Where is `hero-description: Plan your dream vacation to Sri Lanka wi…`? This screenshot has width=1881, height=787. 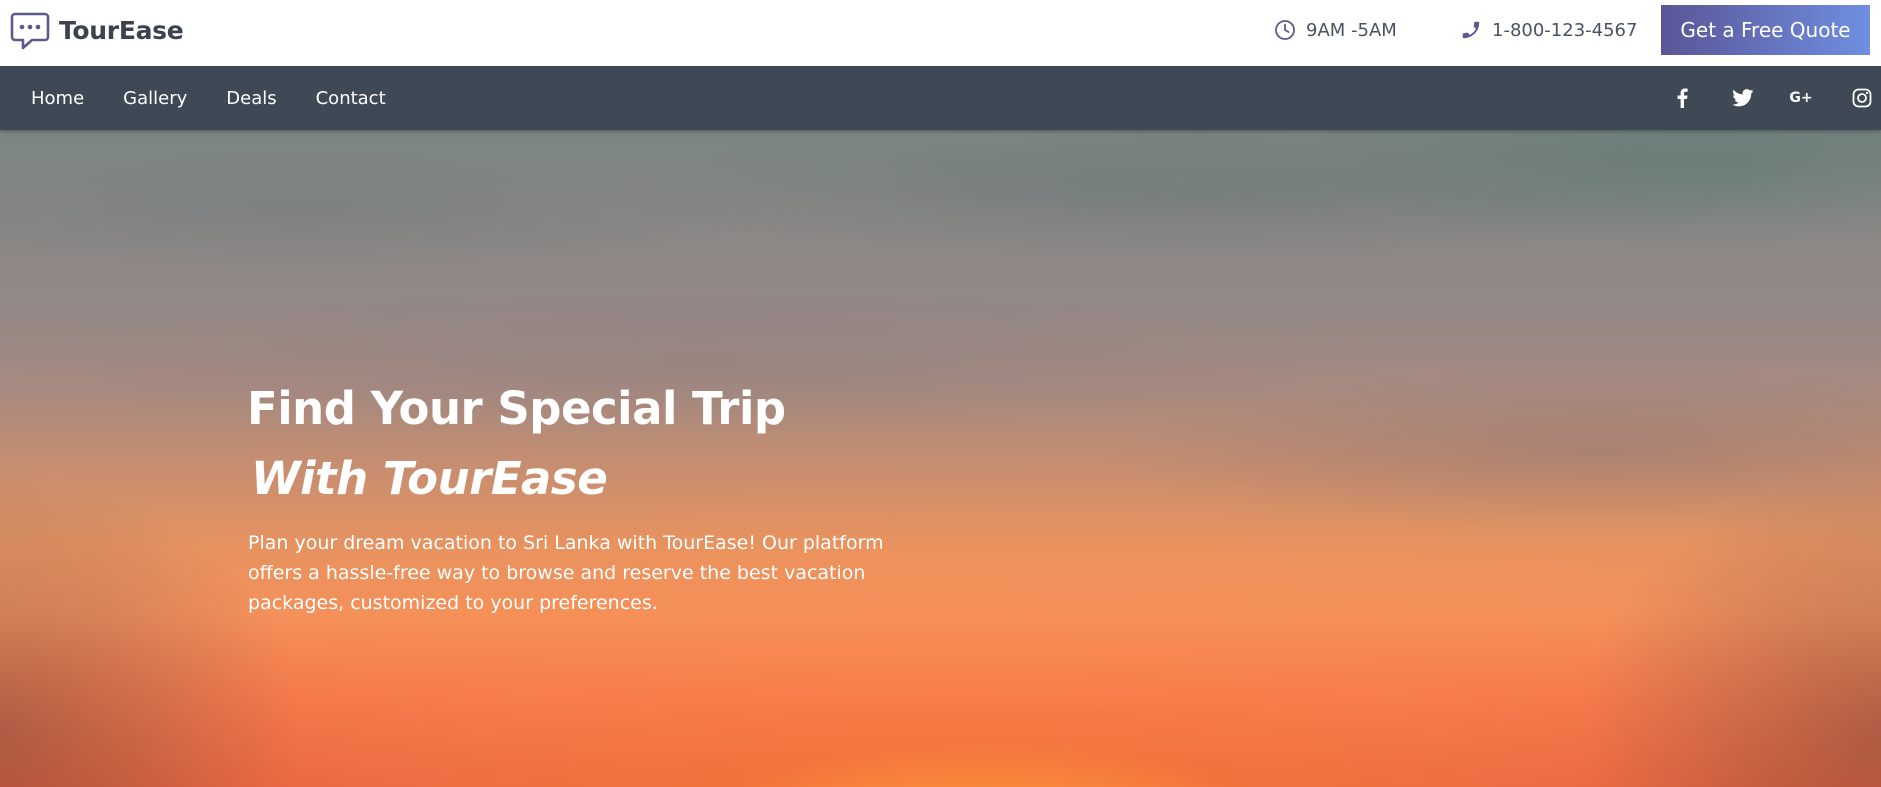 hero-description: Plan your dream vacation to Sri Lanka wi… is located at coordinates (566, 573).